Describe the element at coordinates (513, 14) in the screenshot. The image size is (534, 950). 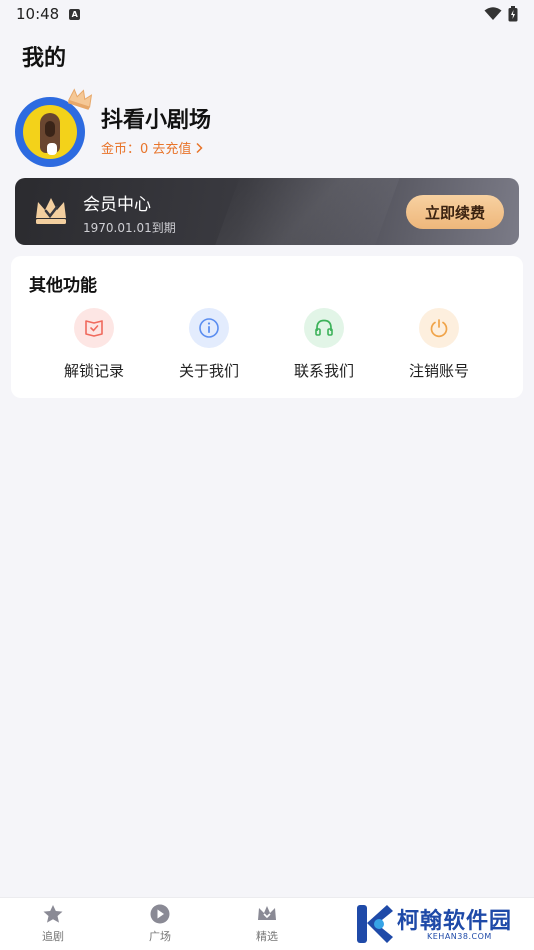
I see `battery-icon` at that location.